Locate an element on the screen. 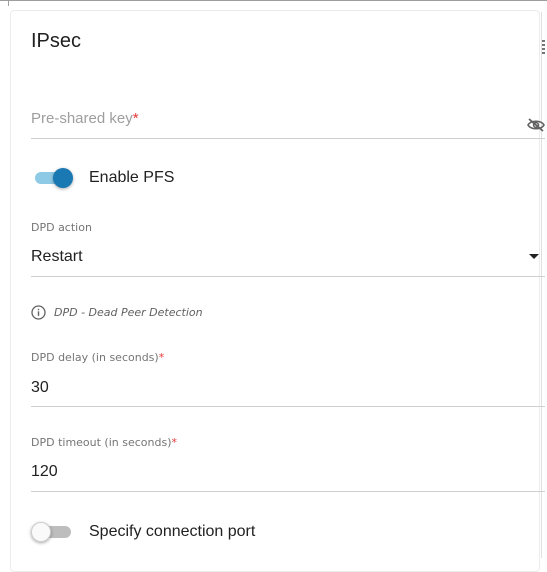  psk-field: Pre-shared key* is located at coordinates (288, 122).